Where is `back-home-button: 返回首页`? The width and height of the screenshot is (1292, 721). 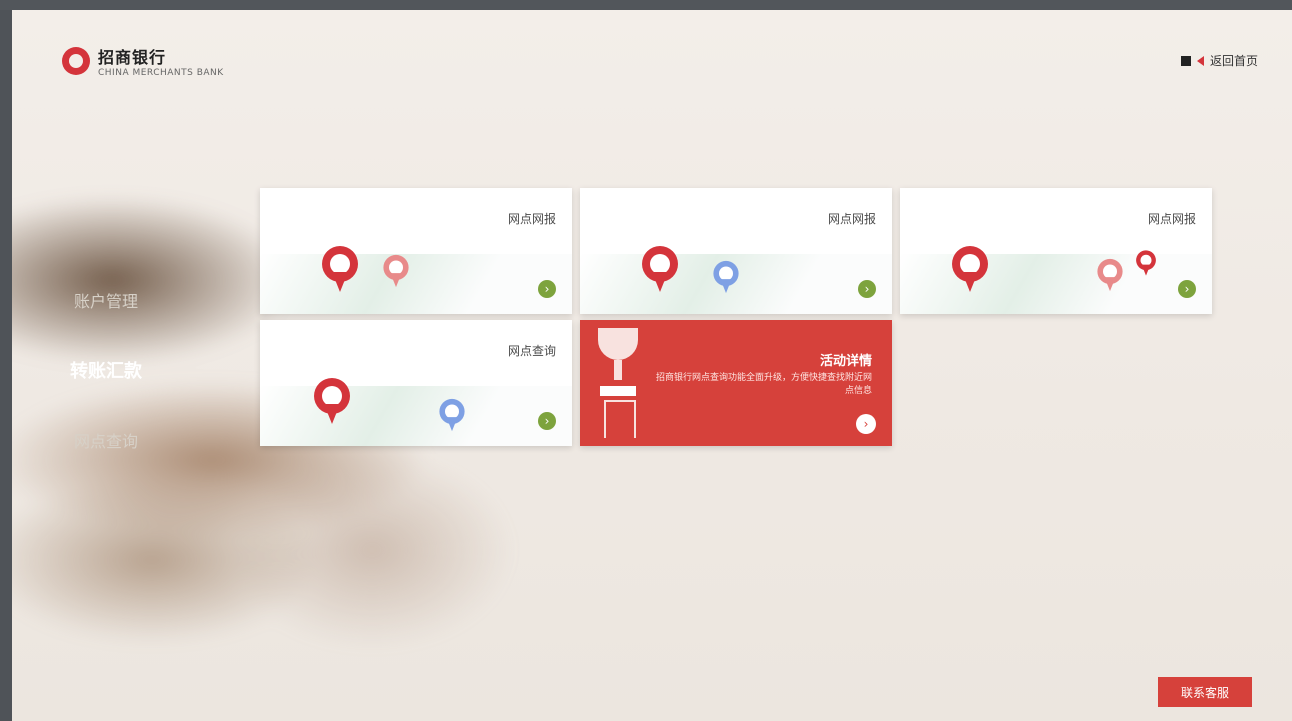
back-home-button: 返回首页 is located at coordinates (1219, 60).